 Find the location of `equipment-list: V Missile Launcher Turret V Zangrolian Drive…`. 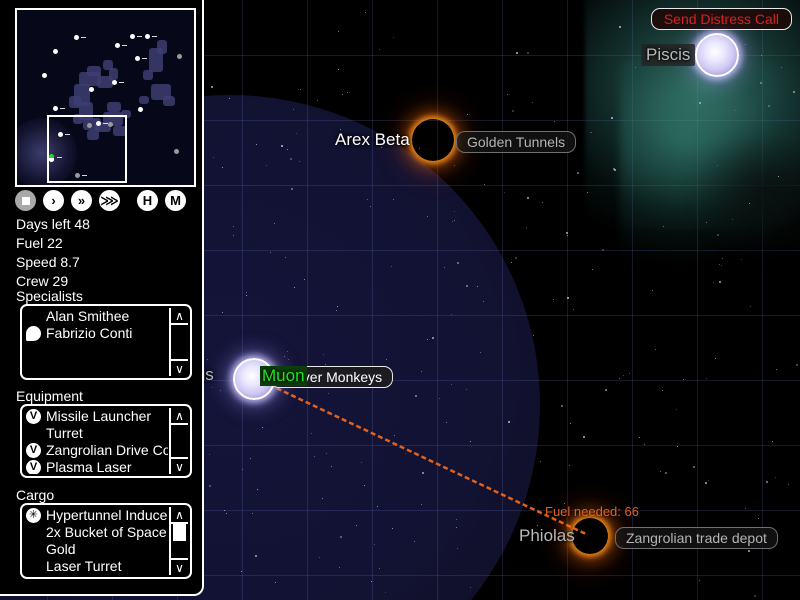

equipment-list: V Missile Launcher Turret V Zangrolian Drive… is located at coordinates (106, 441).